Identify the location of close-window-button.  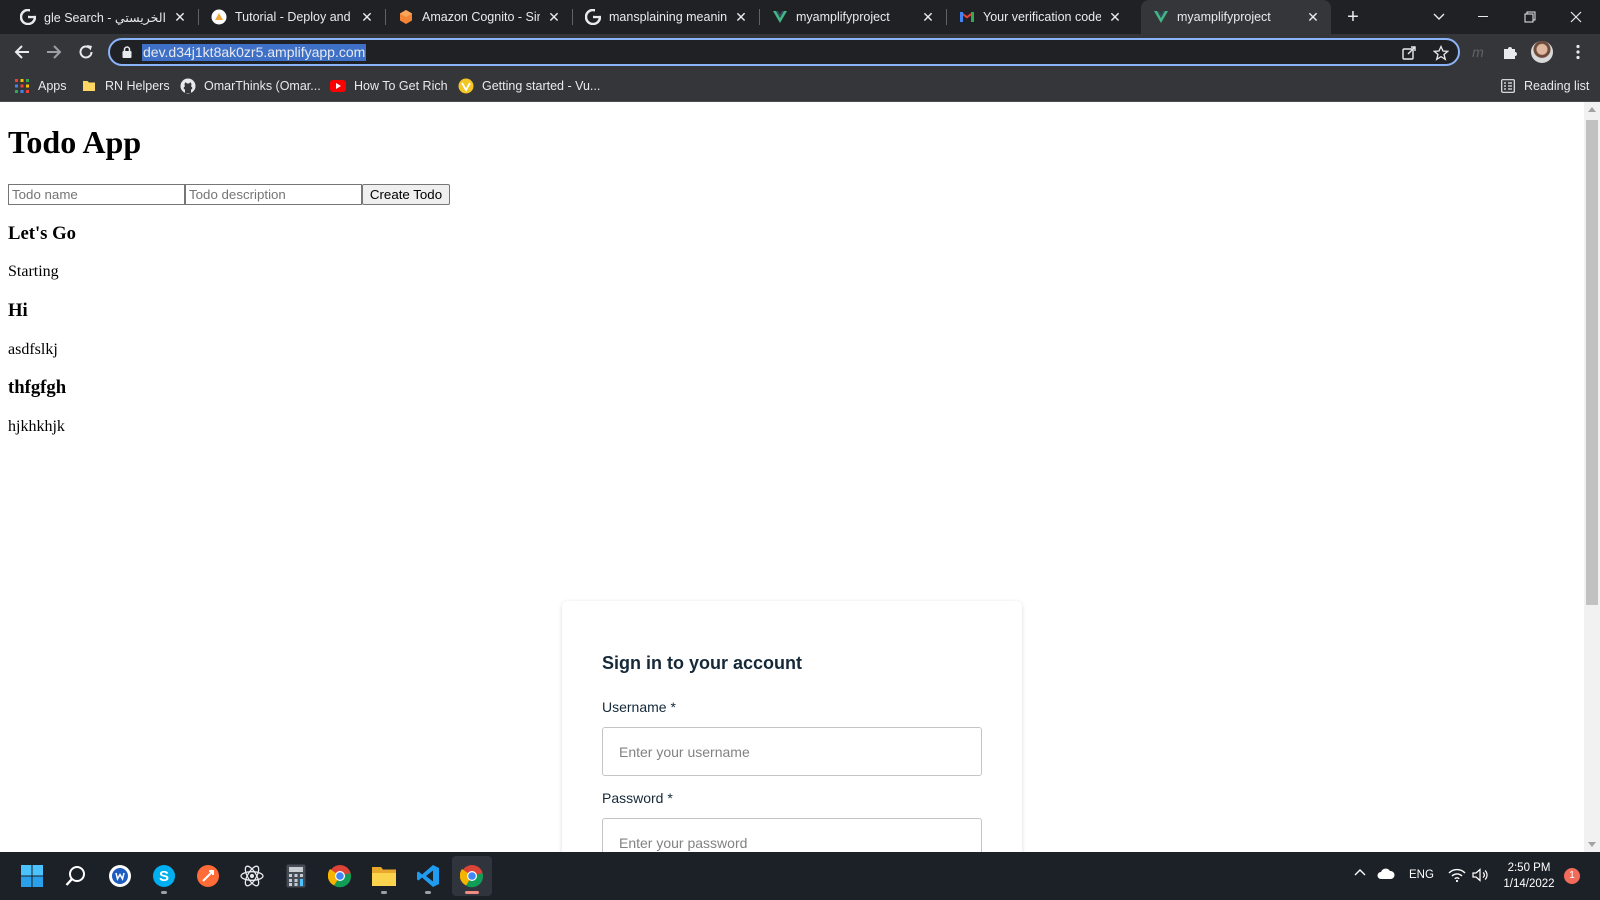
(1576, 17).